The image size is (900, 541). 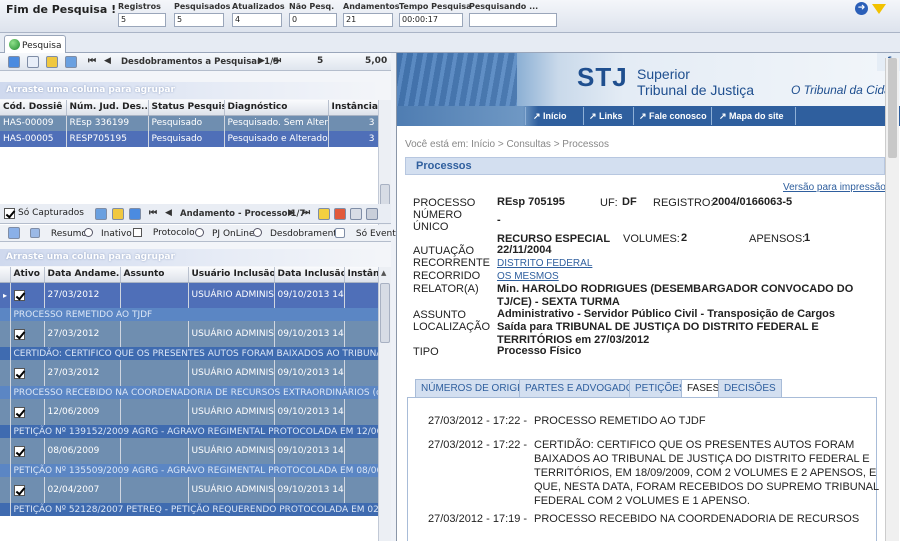 I want to click on col-usuario-inclusao: Usuário Inclusão, so click(x=231, y=275).